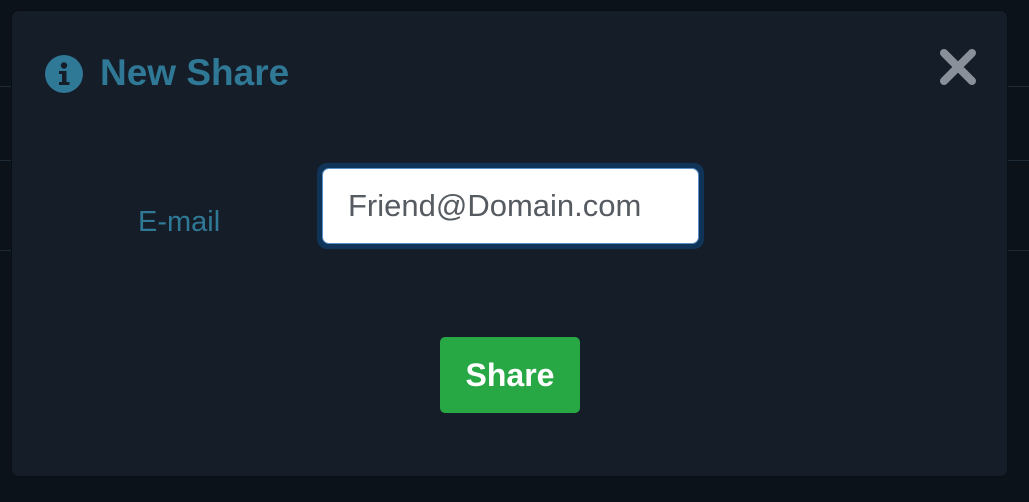 The width and height of the screenshot is (1029, 502). What do you see at coordinates (64, 74) in the screenshot?
I see `info-circle-icon` at bounding box center [64, 74].